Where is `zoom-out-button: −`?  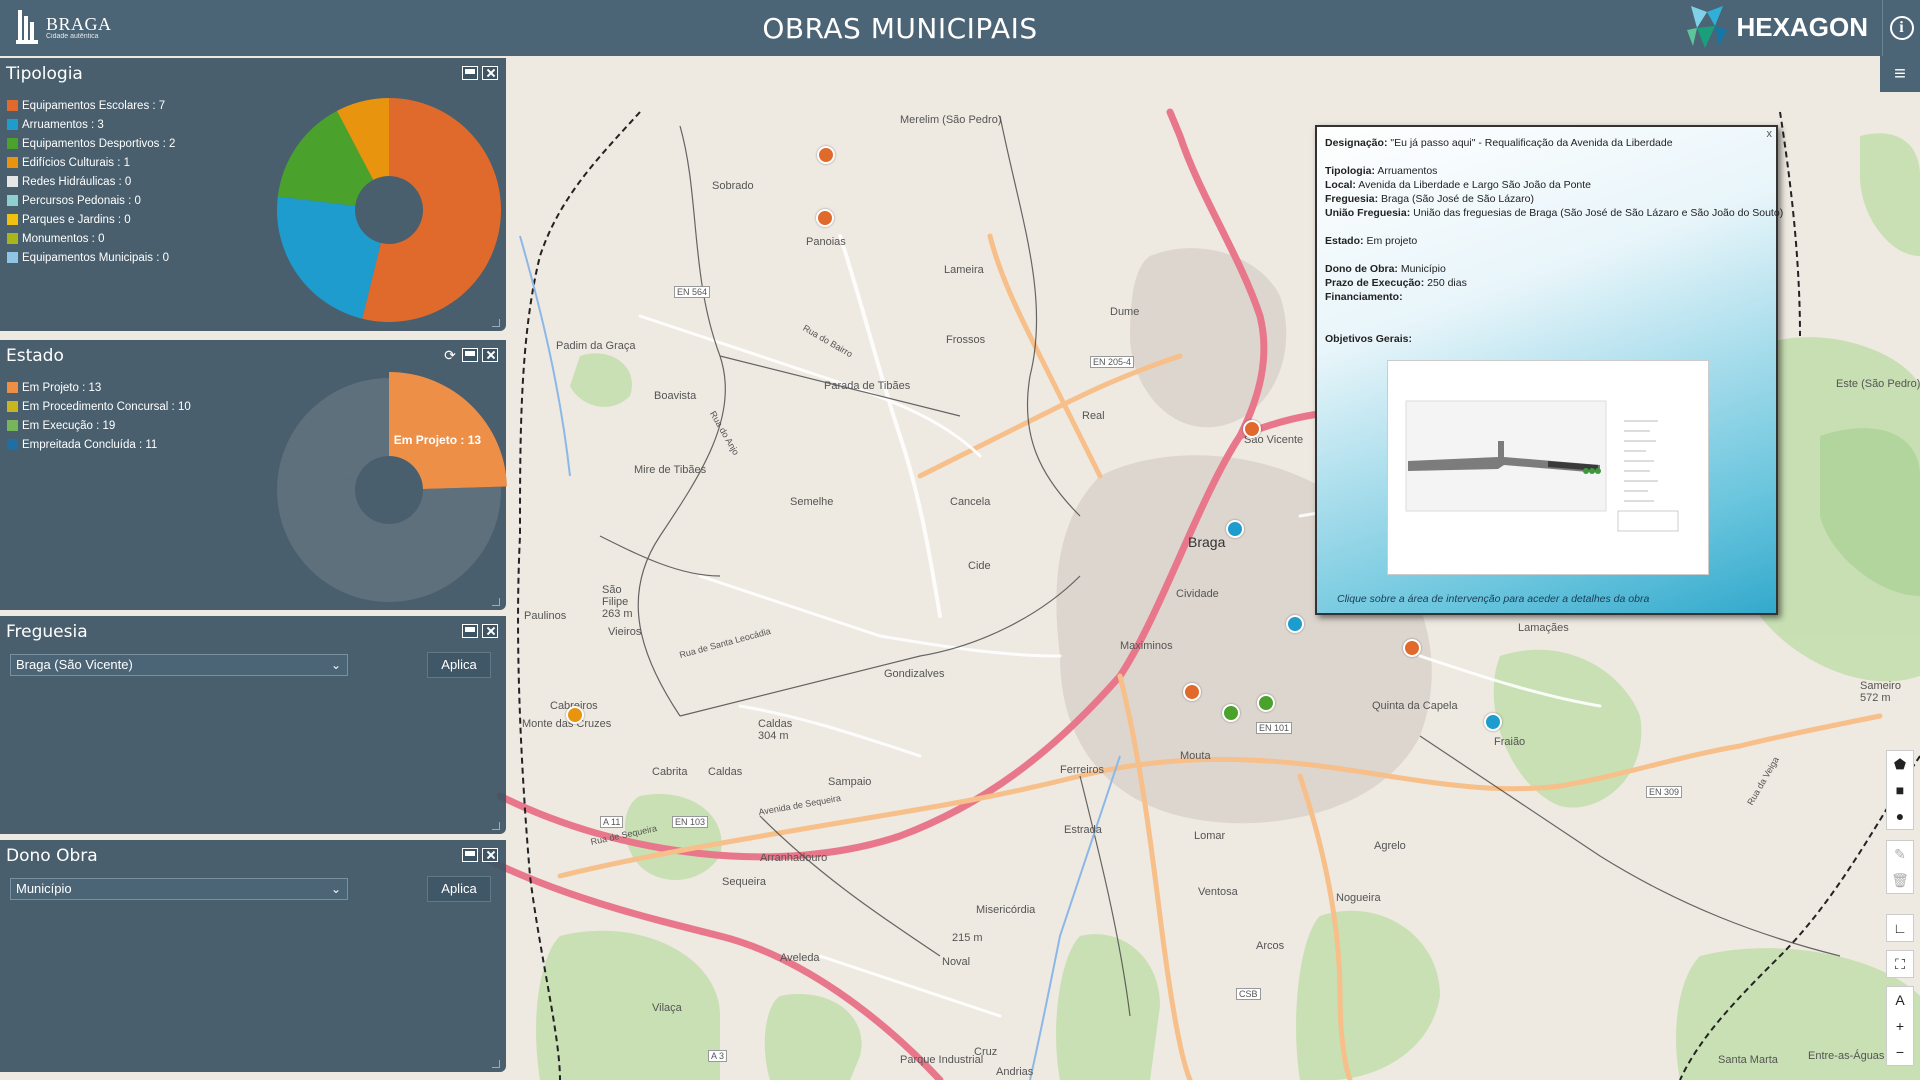 zoom-out-button: − is located at coordinates (1900, 1052).